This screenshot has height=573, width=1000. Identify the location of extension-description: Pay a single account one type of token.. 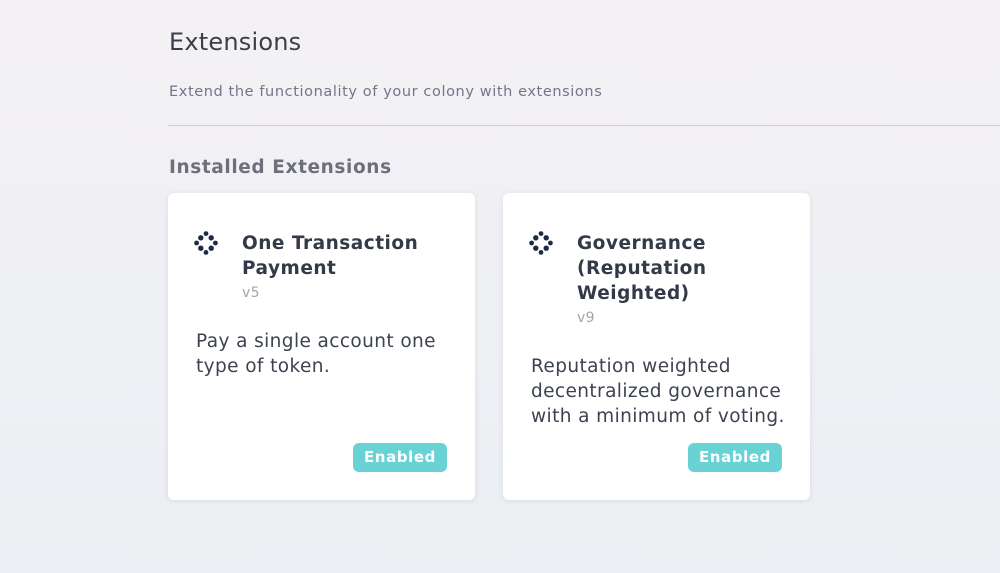
(316, 354).